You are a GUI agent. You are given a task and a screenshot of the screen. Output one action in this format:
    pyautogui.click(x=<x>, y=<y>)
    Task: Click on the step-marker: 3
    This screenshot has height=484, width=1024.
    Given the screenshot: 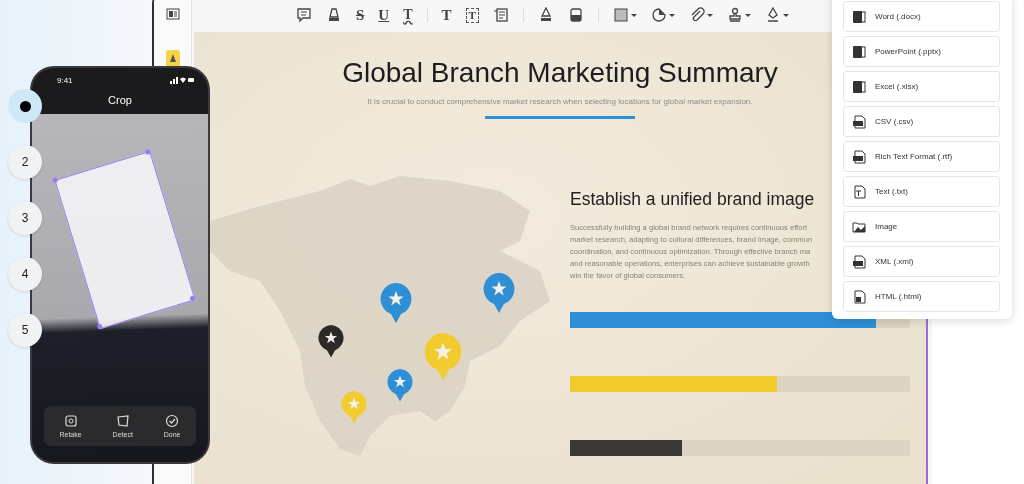 What is the action you would take?
    pyautogui.click(x=25, y=218)
    